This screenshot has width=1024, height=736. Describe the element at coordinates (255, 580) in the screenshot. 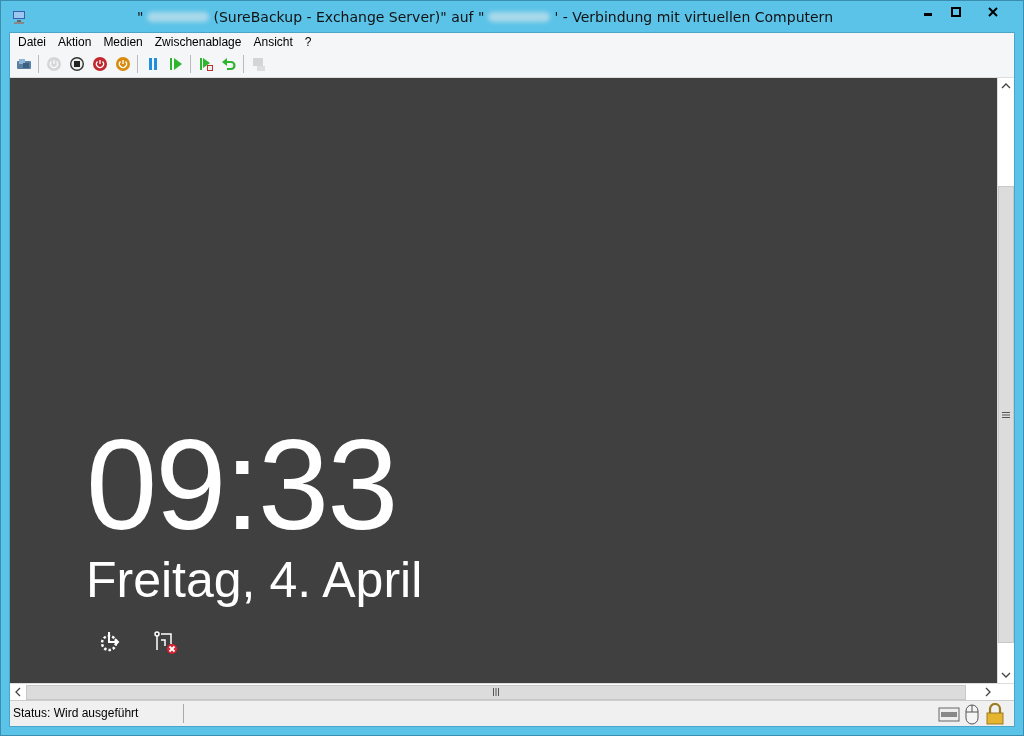

I see `clock-date: Freitag, 4. April` at that location.